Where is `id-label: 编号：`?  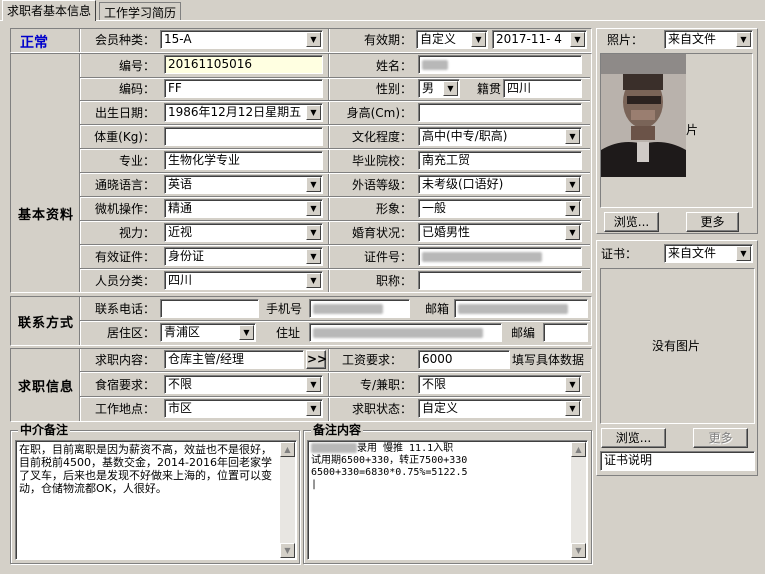
id-label: 编号： is located at coordinates (136, 66).